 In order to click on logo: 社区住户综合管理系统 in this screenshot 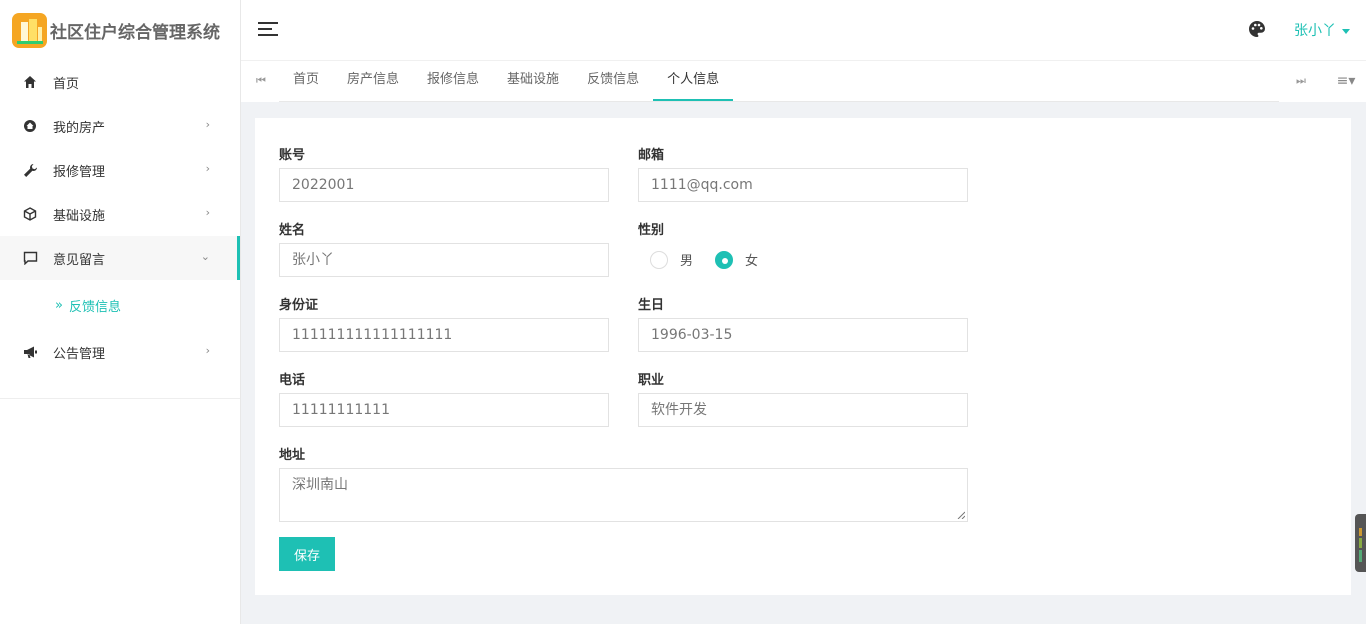, I will do `click(120, 30)`.